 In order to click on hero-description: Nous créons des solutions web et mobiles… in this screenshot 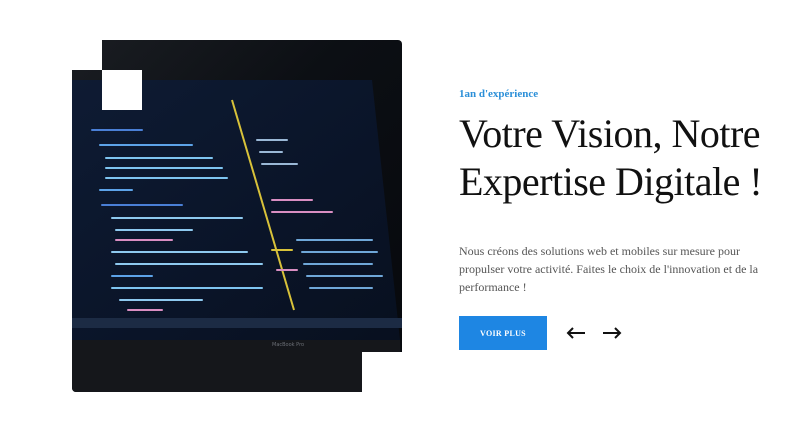, I will do `click(609, 269)`.